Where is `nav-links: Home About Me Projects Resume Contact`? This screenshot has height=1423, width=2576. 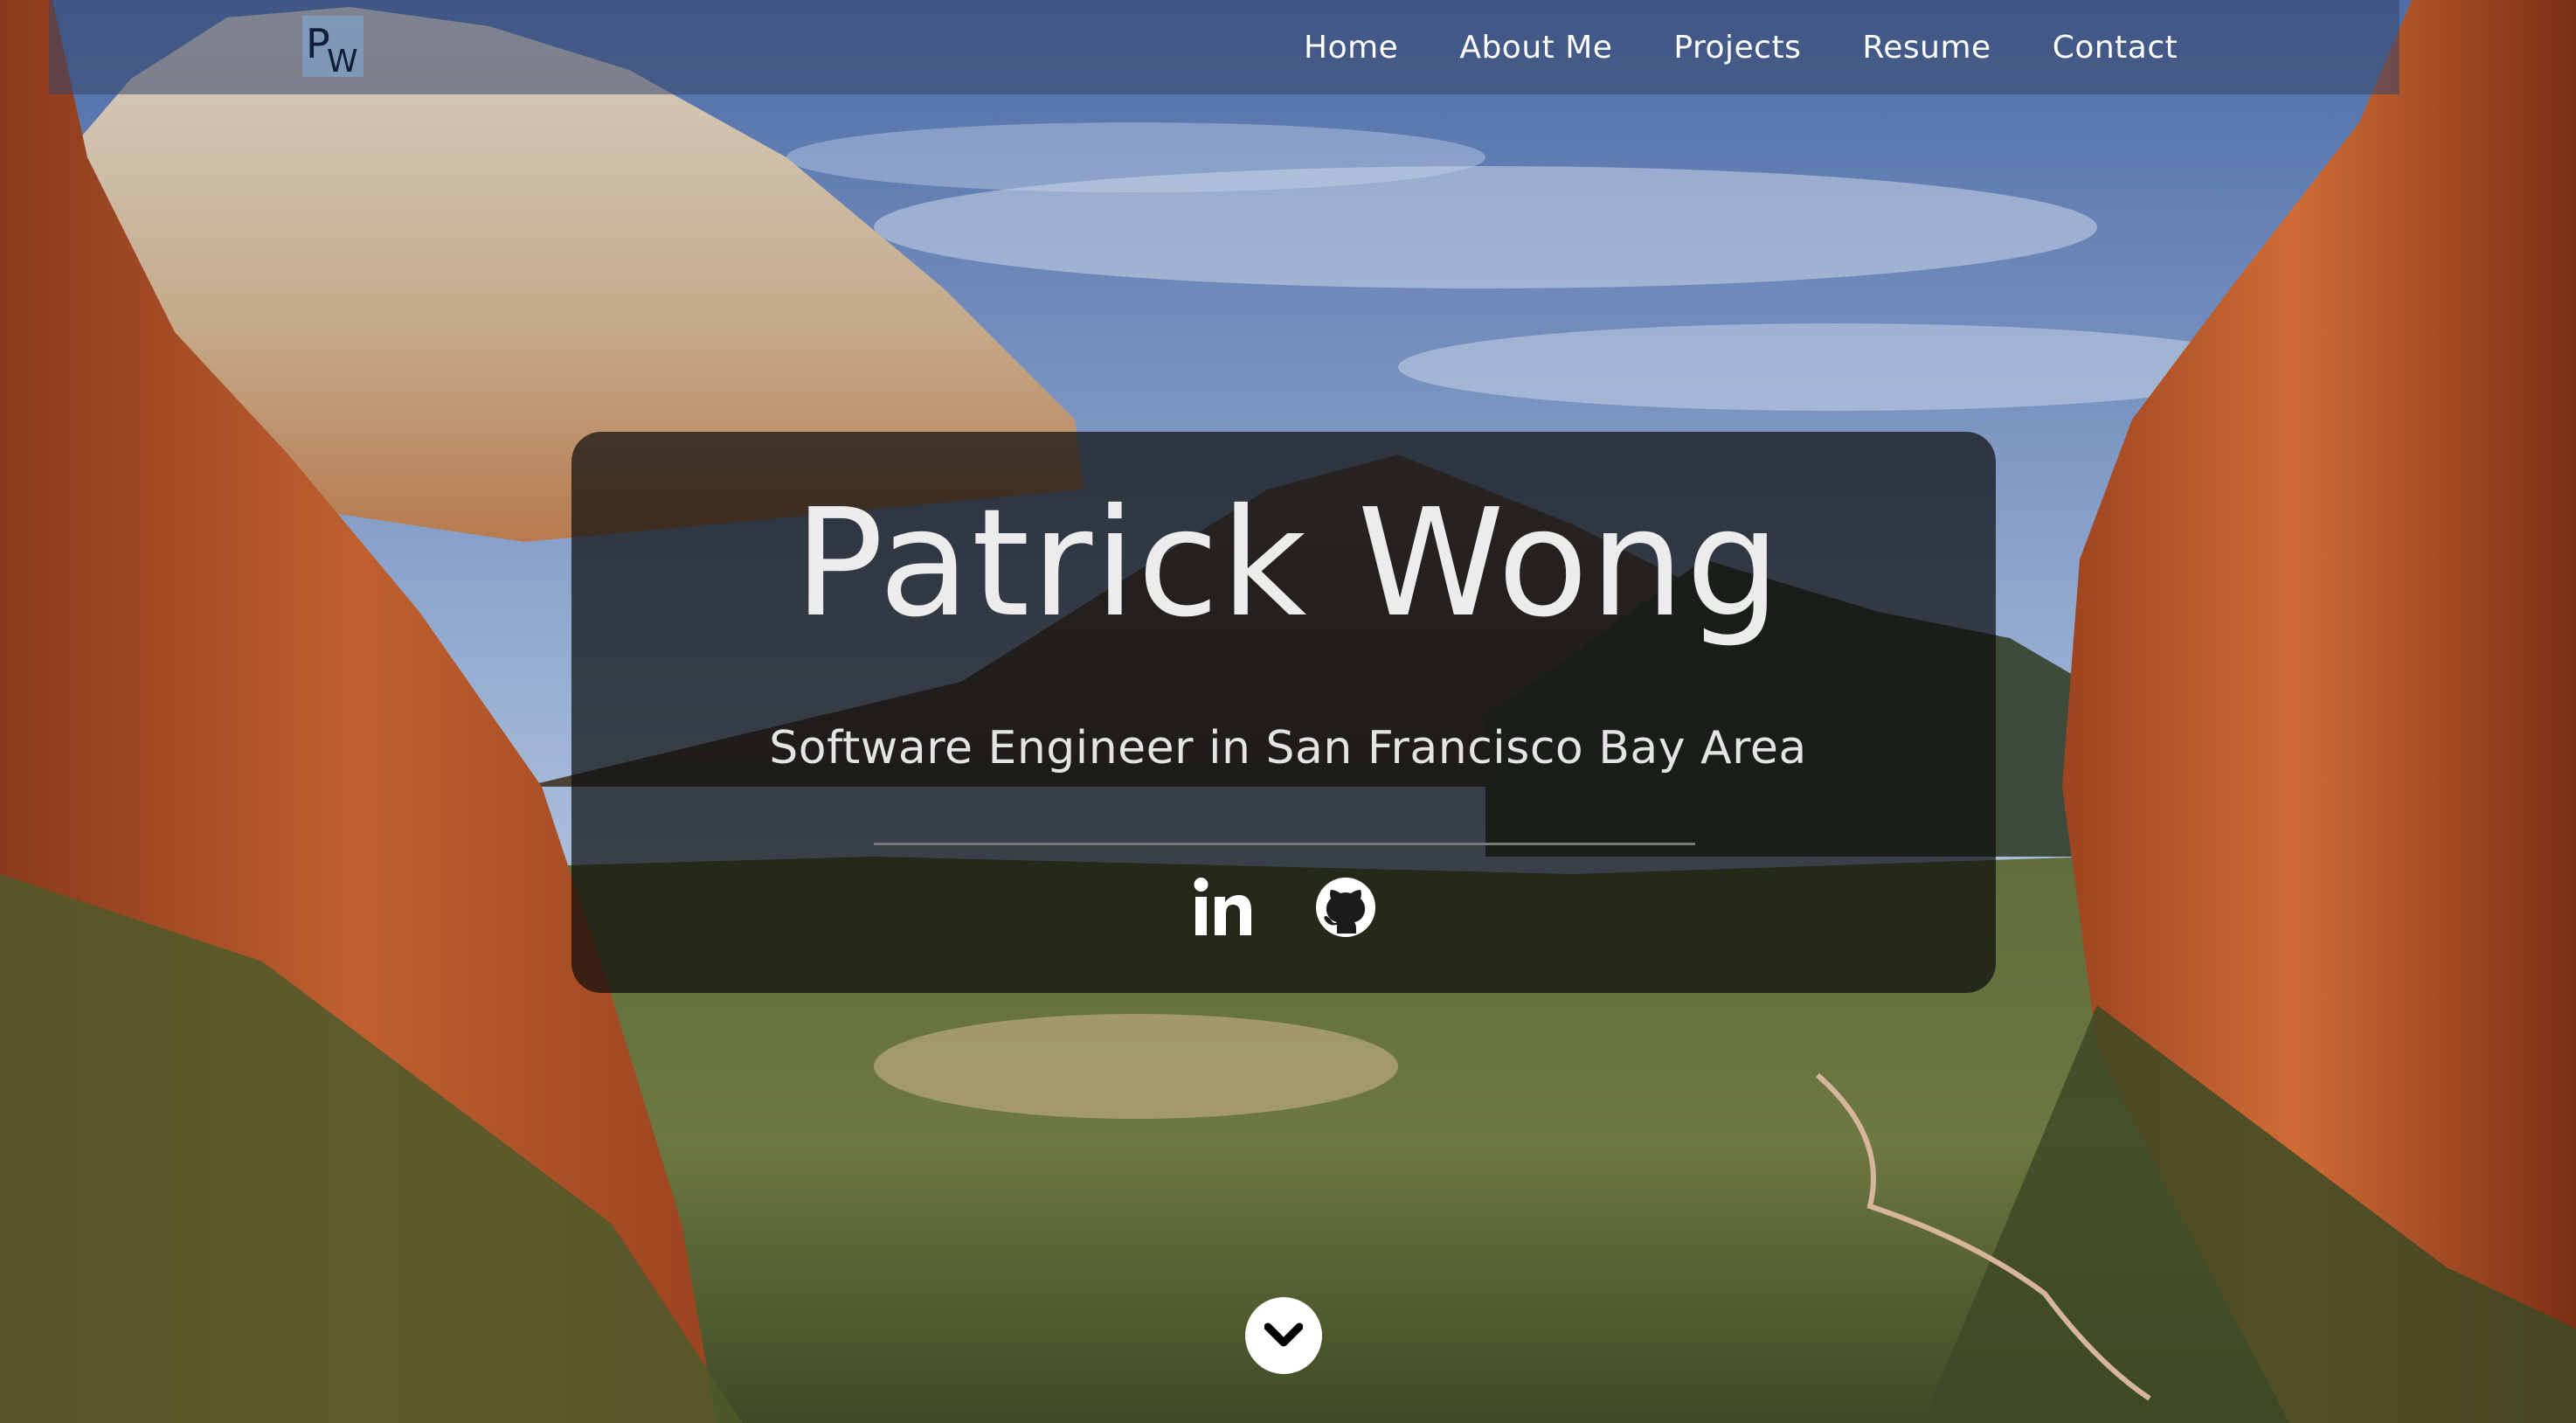
nav-links: Home About Me Projects Resume Contact is located at coordinates (1741, 47).